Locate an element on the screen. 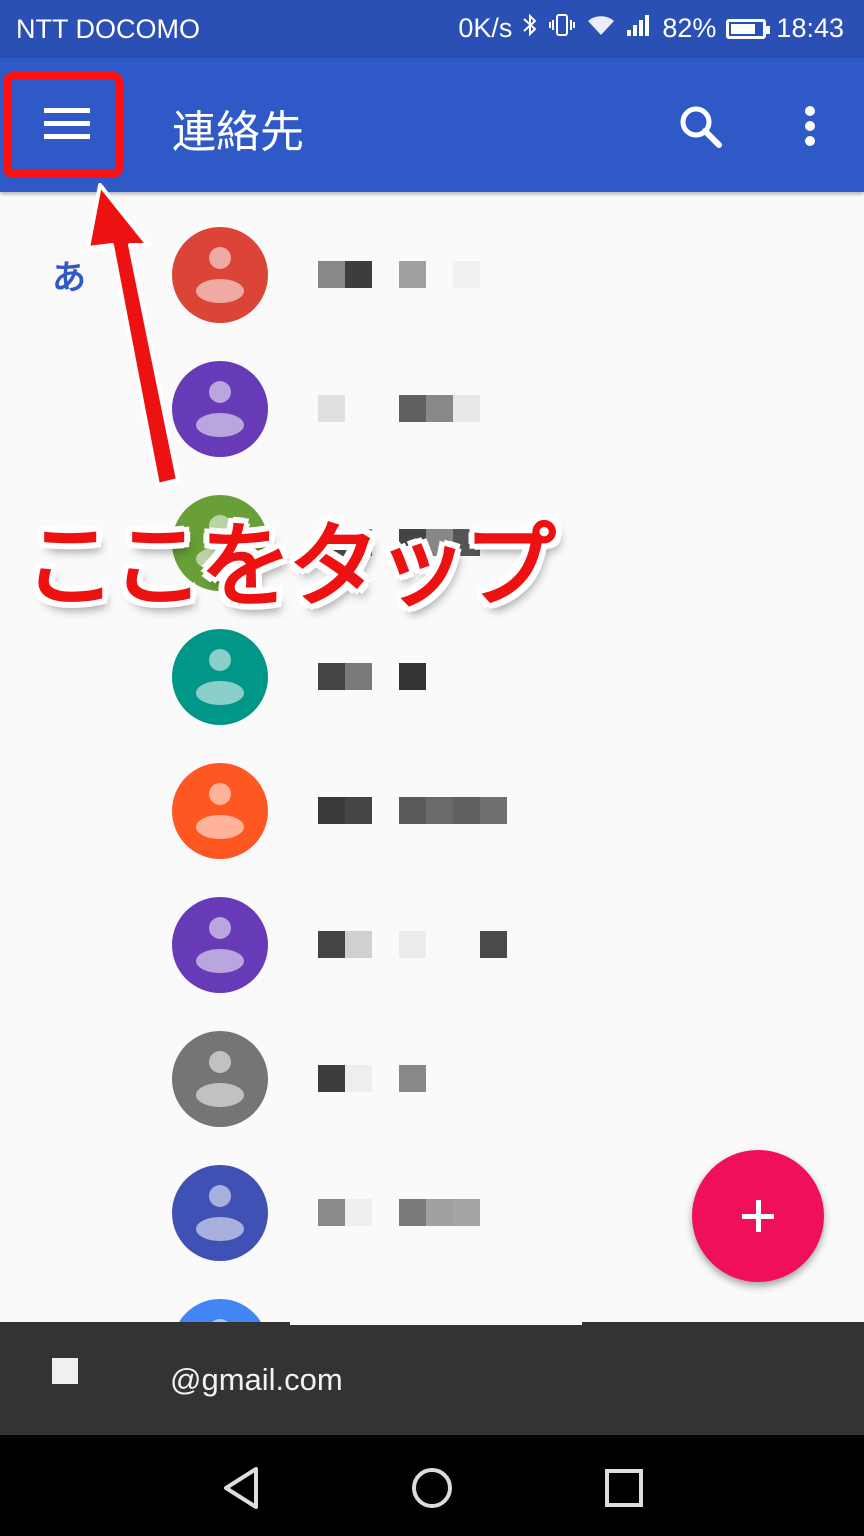 This screenshot has width=864, height=1536. home-icon is located at coordinates (432, 1488).